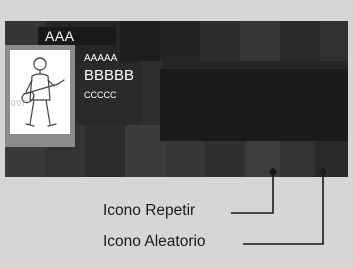 The image size is (353, 268). What do you see at coordinates (323, 172) in the screenshot?
I see `shuffle-icon` at bounding box center [323, 172].